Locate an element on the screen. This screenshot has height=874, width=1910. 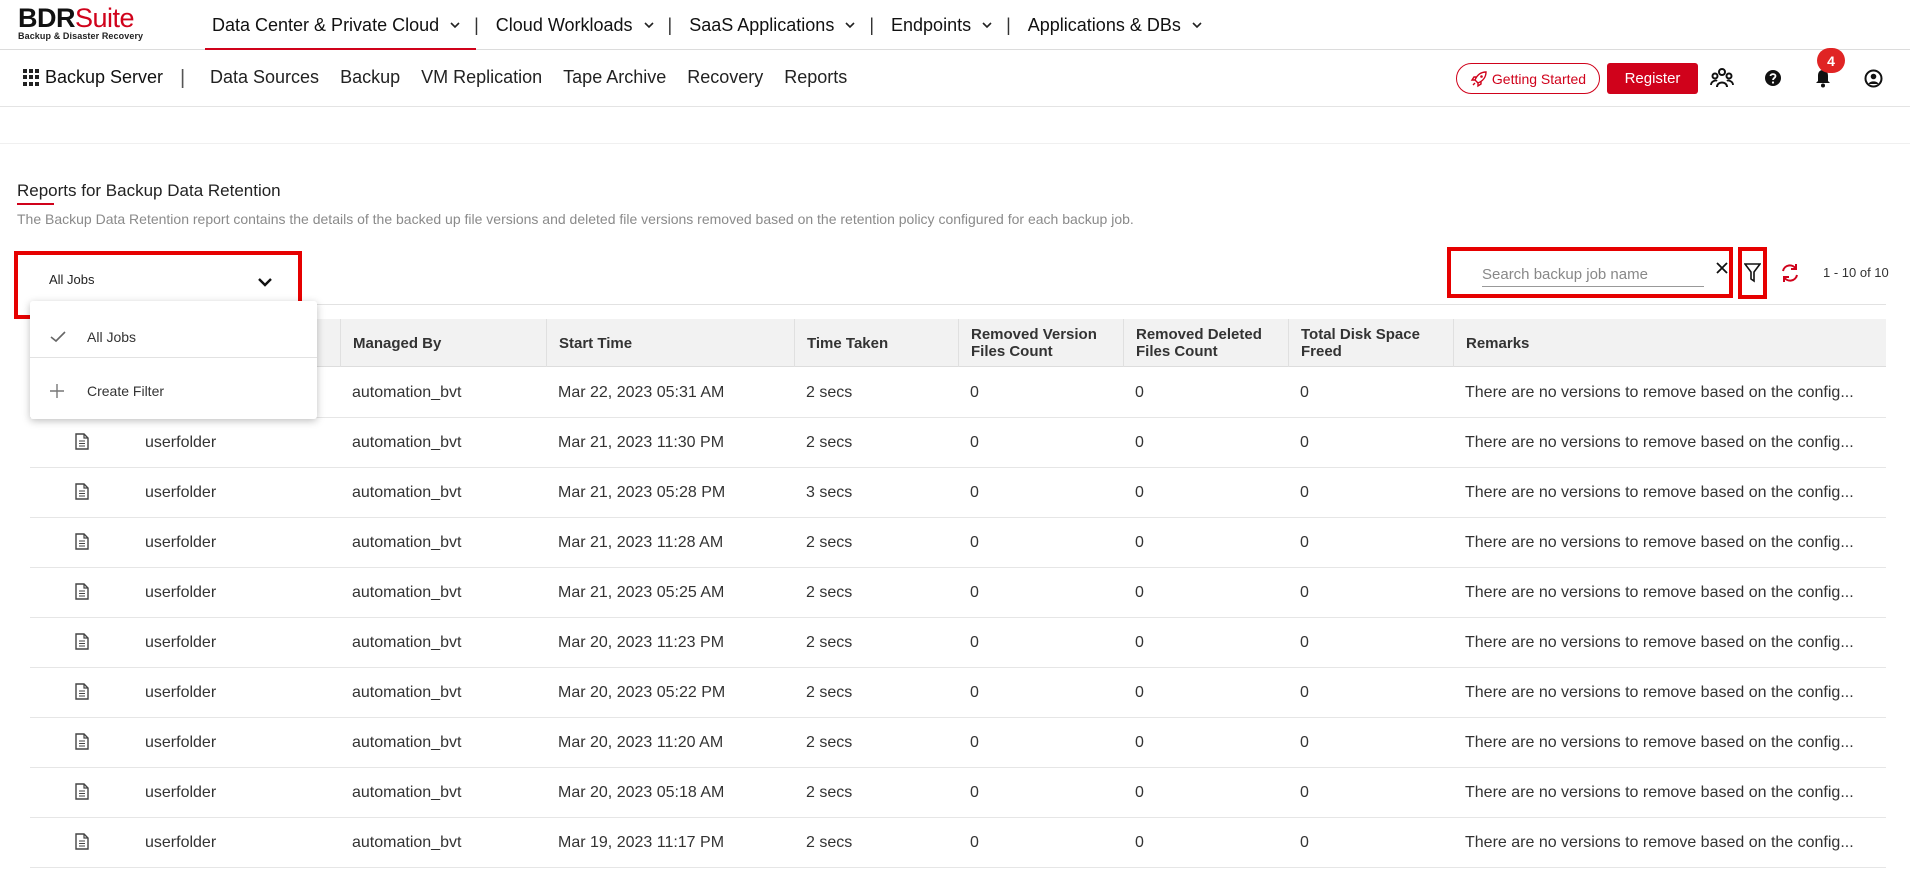
clear-search-icon is located at coordinates (1722, 268).